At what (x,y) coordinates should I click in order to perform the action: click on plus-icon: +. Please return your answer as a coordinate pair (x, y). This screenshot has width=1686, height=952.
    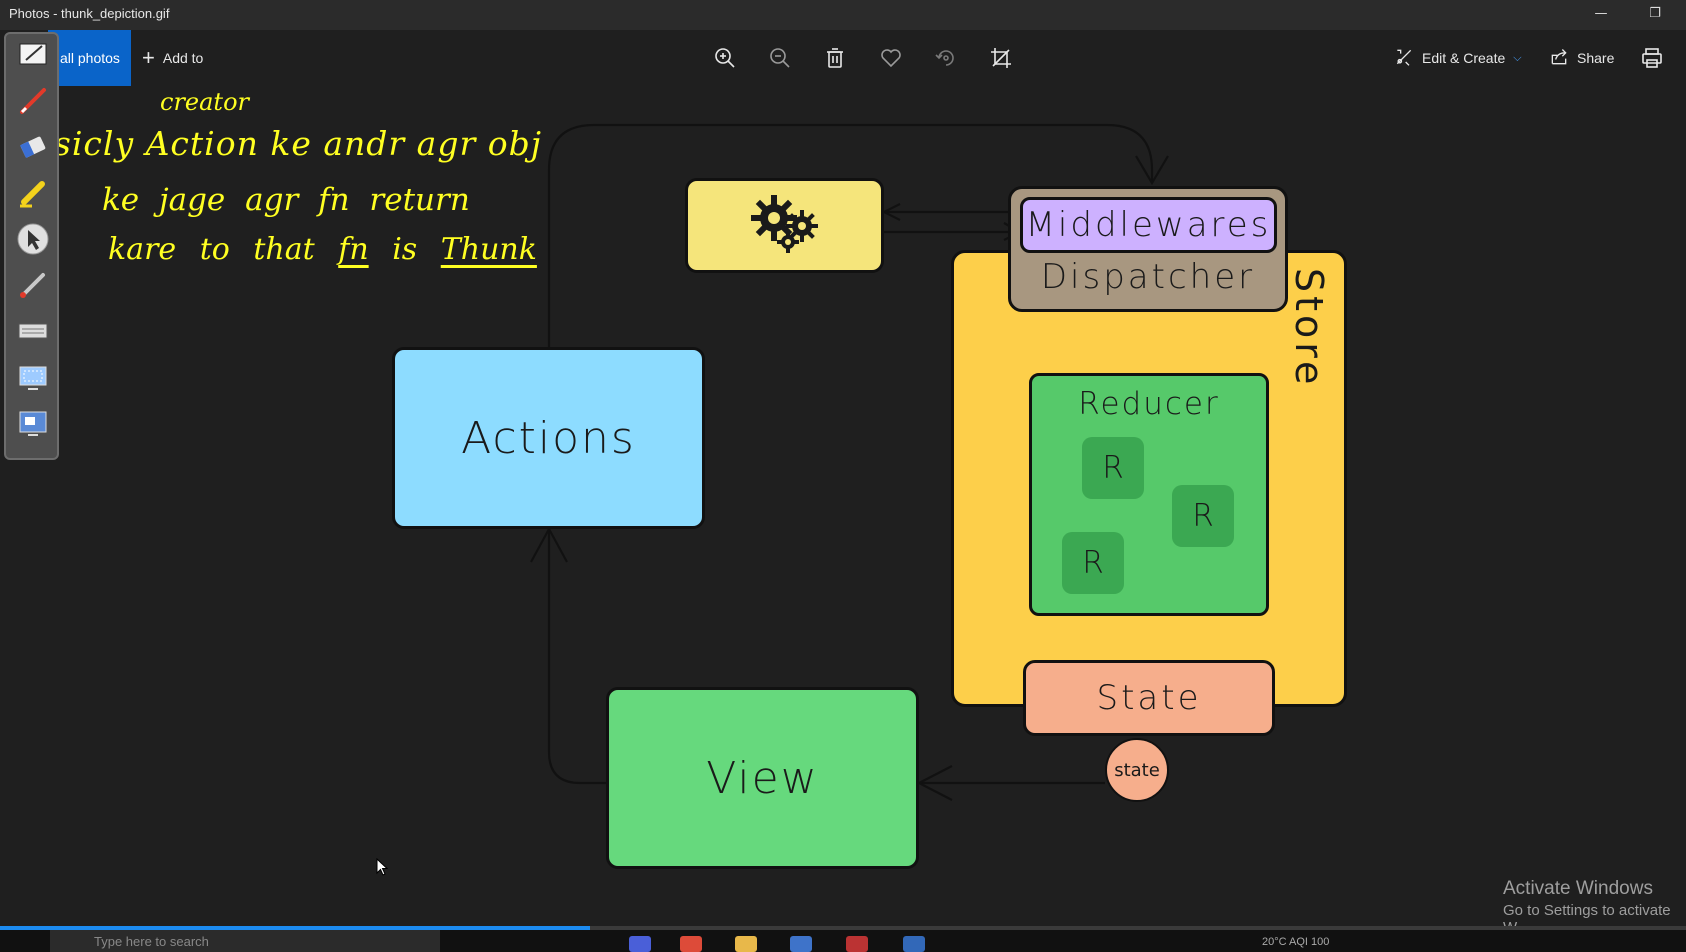
    Looking at the image, I should click on (148, 57).